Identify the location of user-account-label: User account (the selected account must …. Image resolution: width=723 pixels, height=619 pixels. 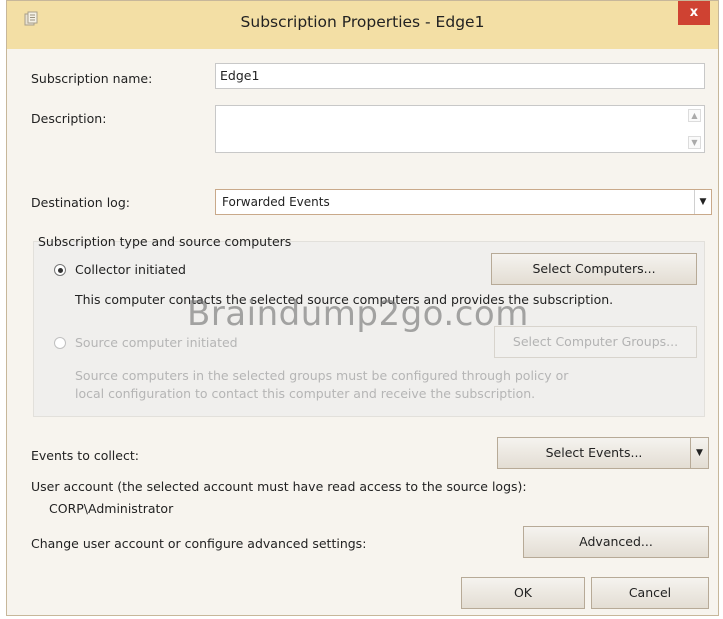
(279, 486).